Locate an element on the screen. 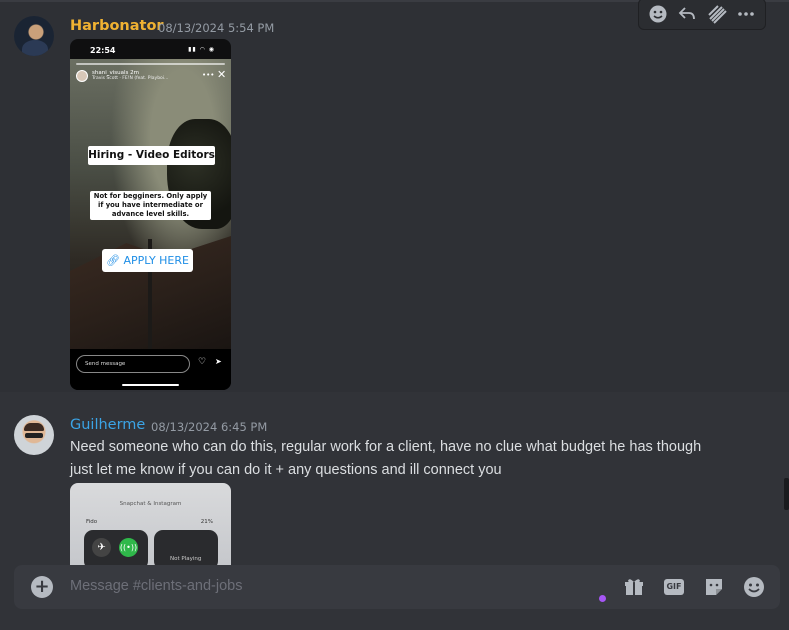 The height and width of the screenshot is (630, 789). notification-dot is located at coordinates (602, 598).